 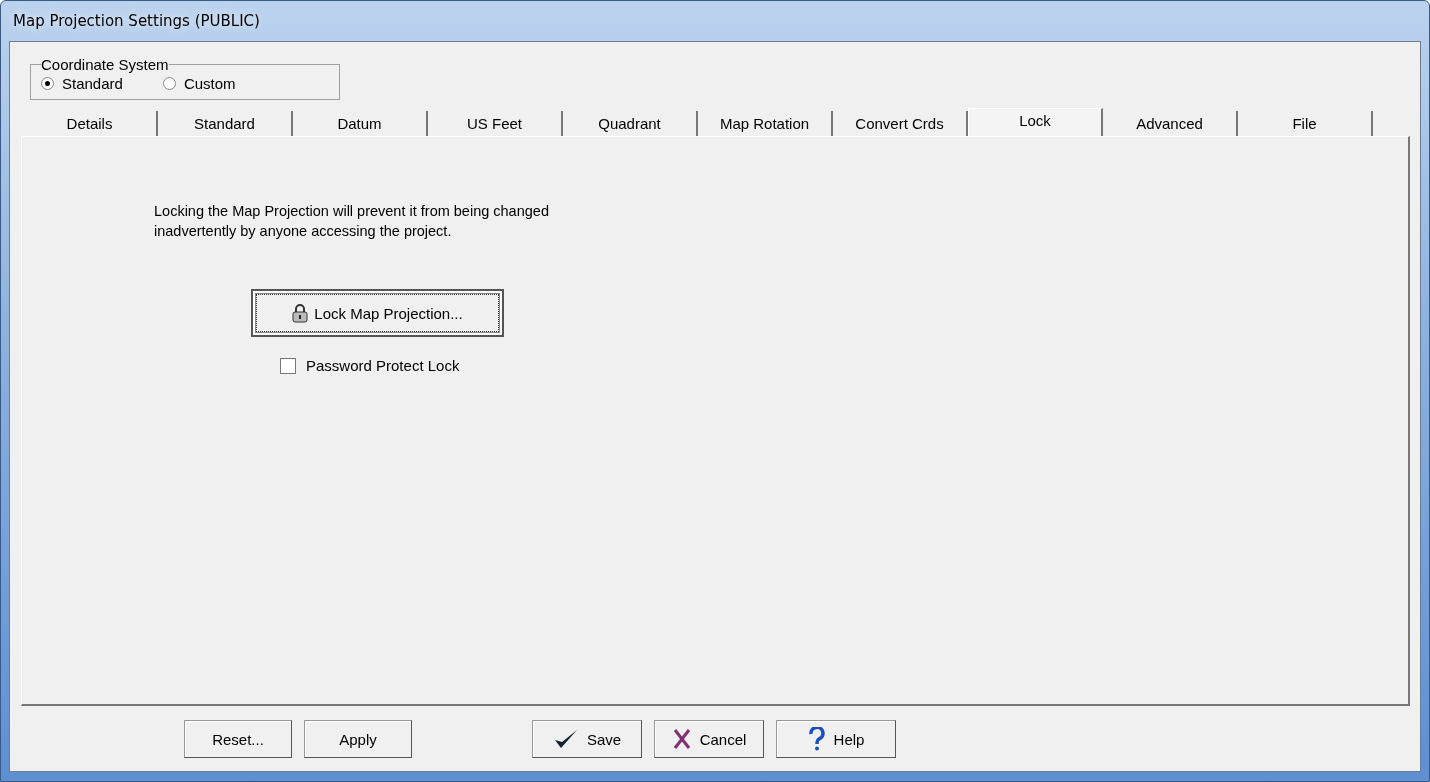 What do you see at coordinates (709, 739) in the screenshot?
I see `dialog-button: Cancel` at bounding box center [709, 739].